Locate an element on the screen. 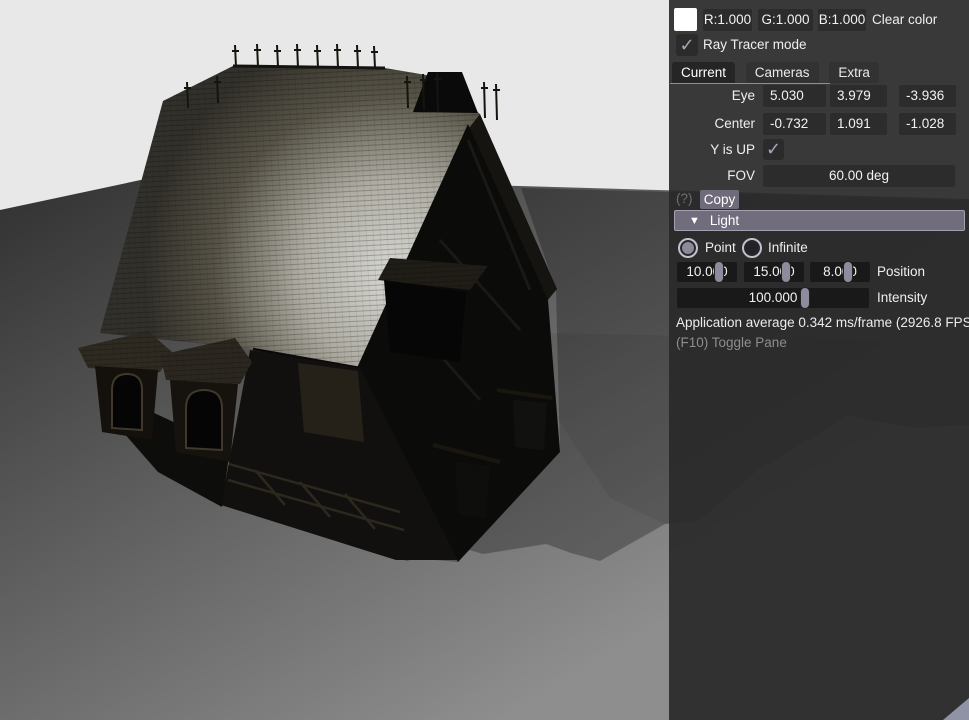  front-door-panel is located at coordinates (331, 402).